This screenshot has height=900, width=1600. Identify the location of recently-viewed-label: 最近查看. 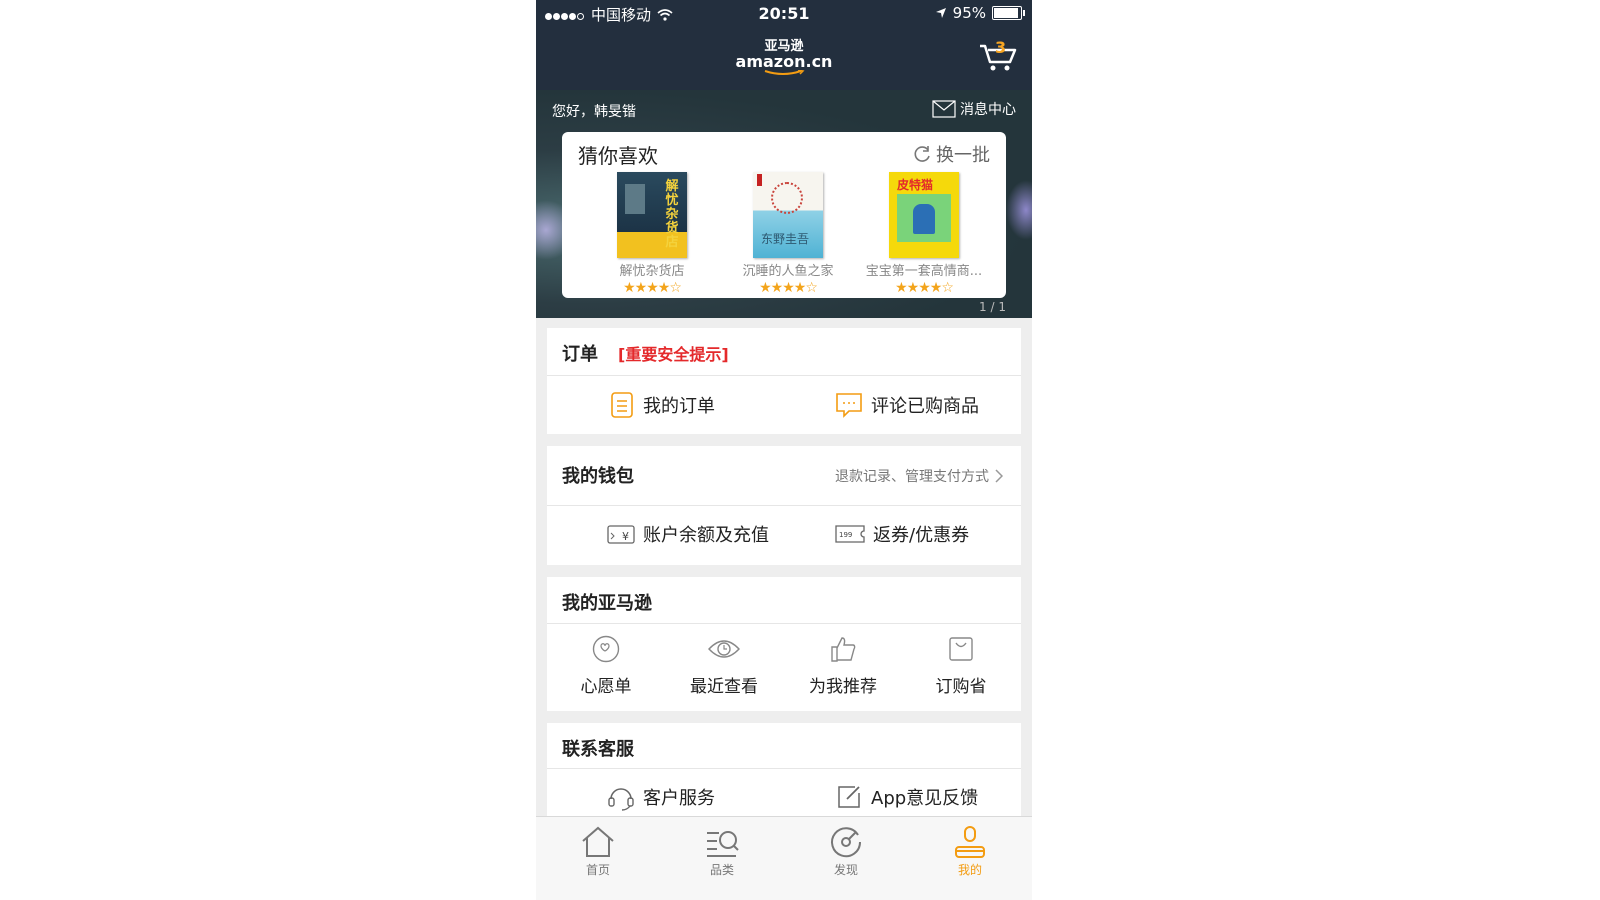
(724, 687).